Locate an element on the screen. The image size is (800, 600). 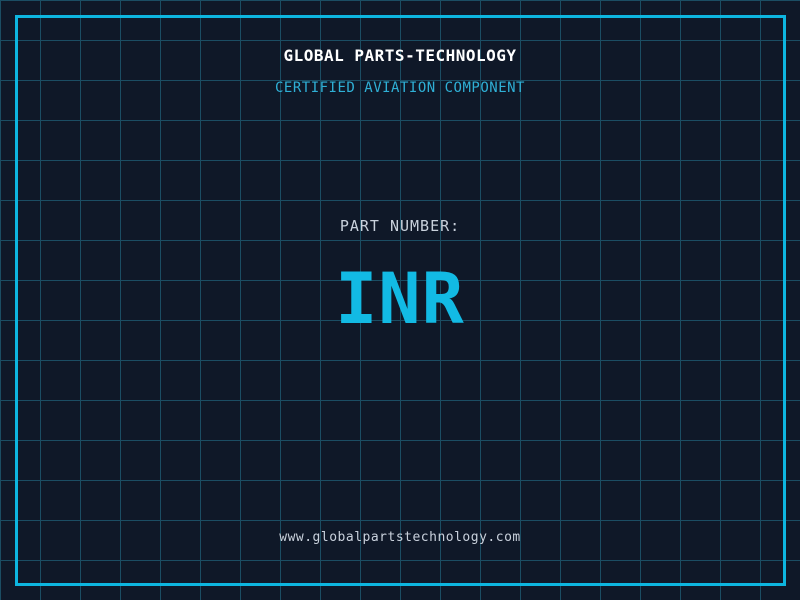
part-number-value: INR is located at coordinates (400, 299).